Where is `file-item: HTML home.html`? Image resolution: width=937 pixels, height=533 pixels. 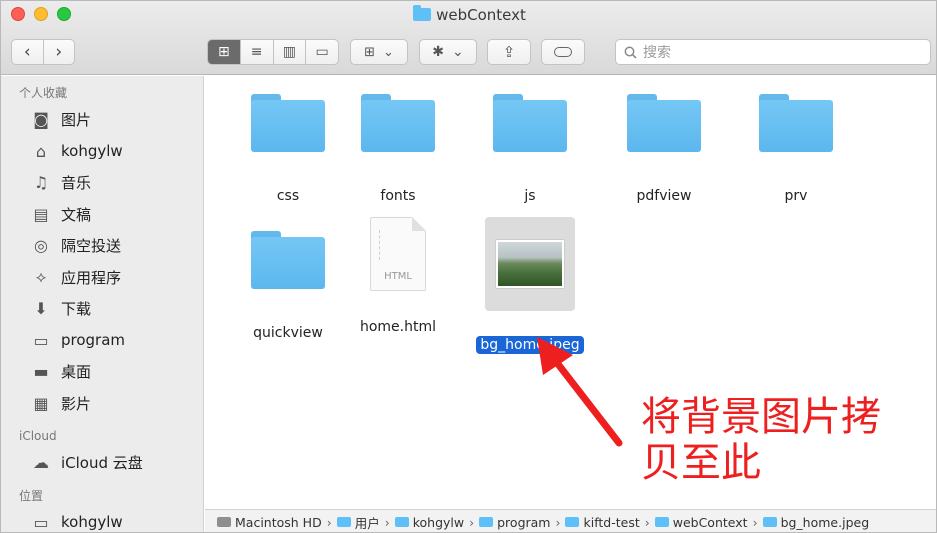 file-item: HTML home.html is located at coordinates (398, 276).